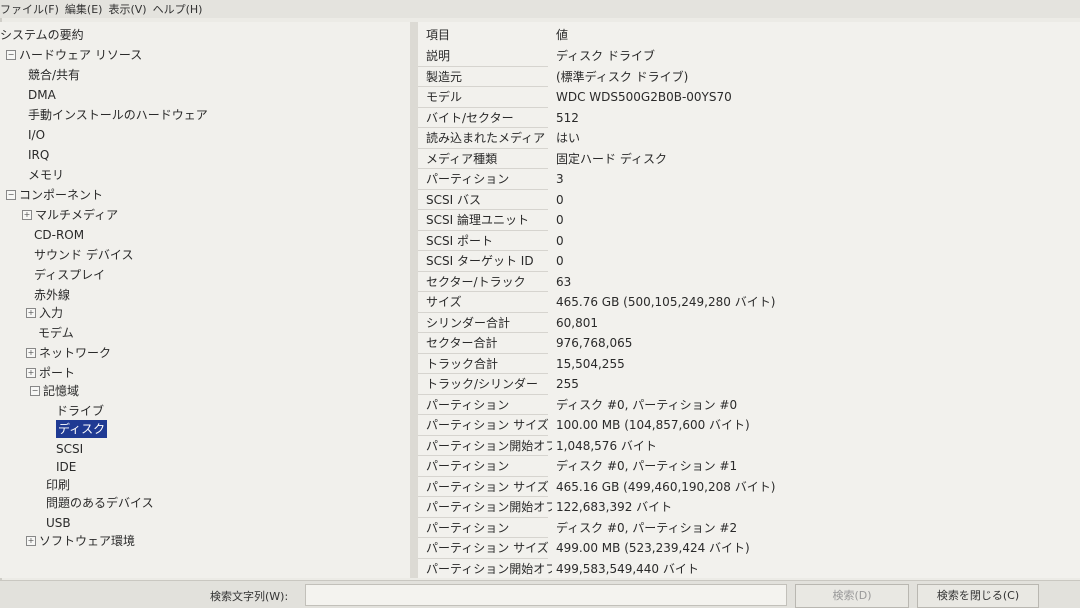  What do you see at coordinates (749, 179) in the screenshot?
I see `table-row: パーティション 3` at bounding box center [749, 179].